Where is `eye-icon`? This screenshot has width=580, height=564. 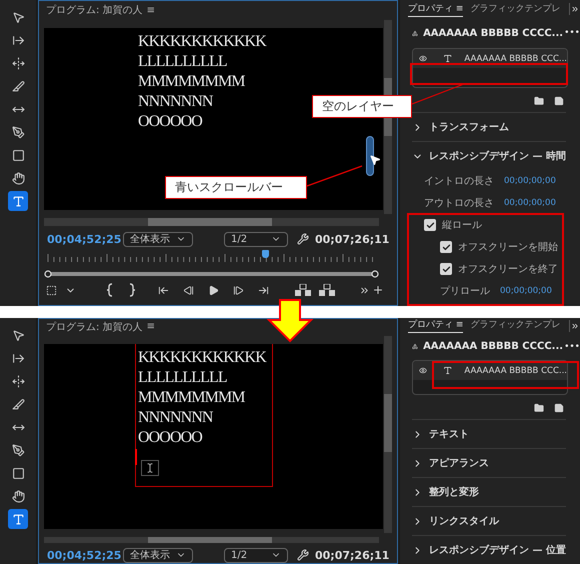 eye-icon is located at coordinates (423, 58).